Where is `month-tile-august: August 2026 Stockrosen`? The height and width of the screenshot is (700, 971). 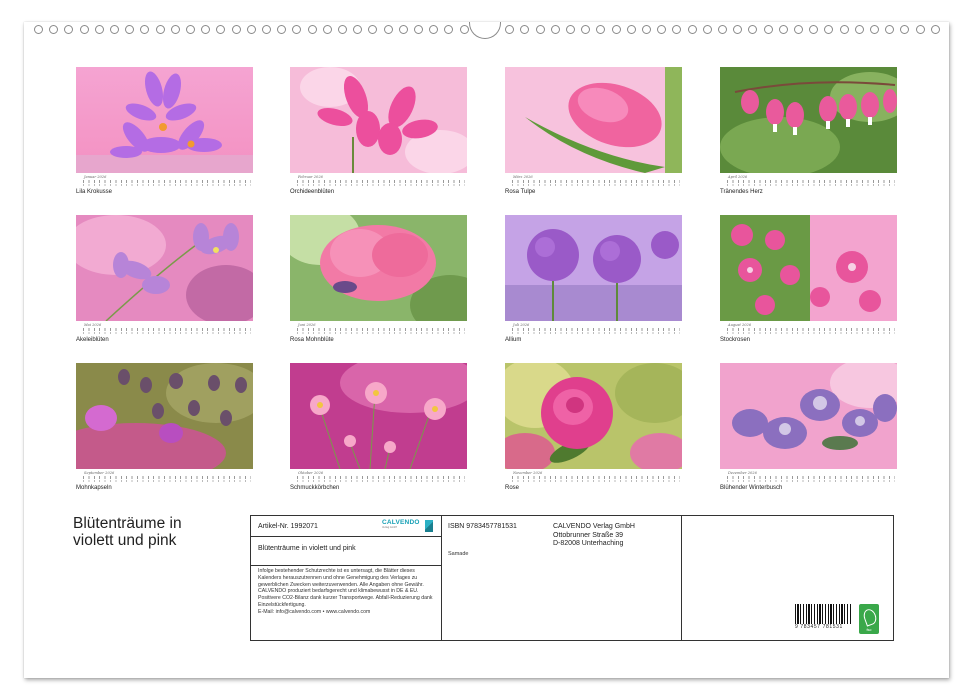 month-tile-august: August 2026 Stockrosen is located at coordinates (808, 279).